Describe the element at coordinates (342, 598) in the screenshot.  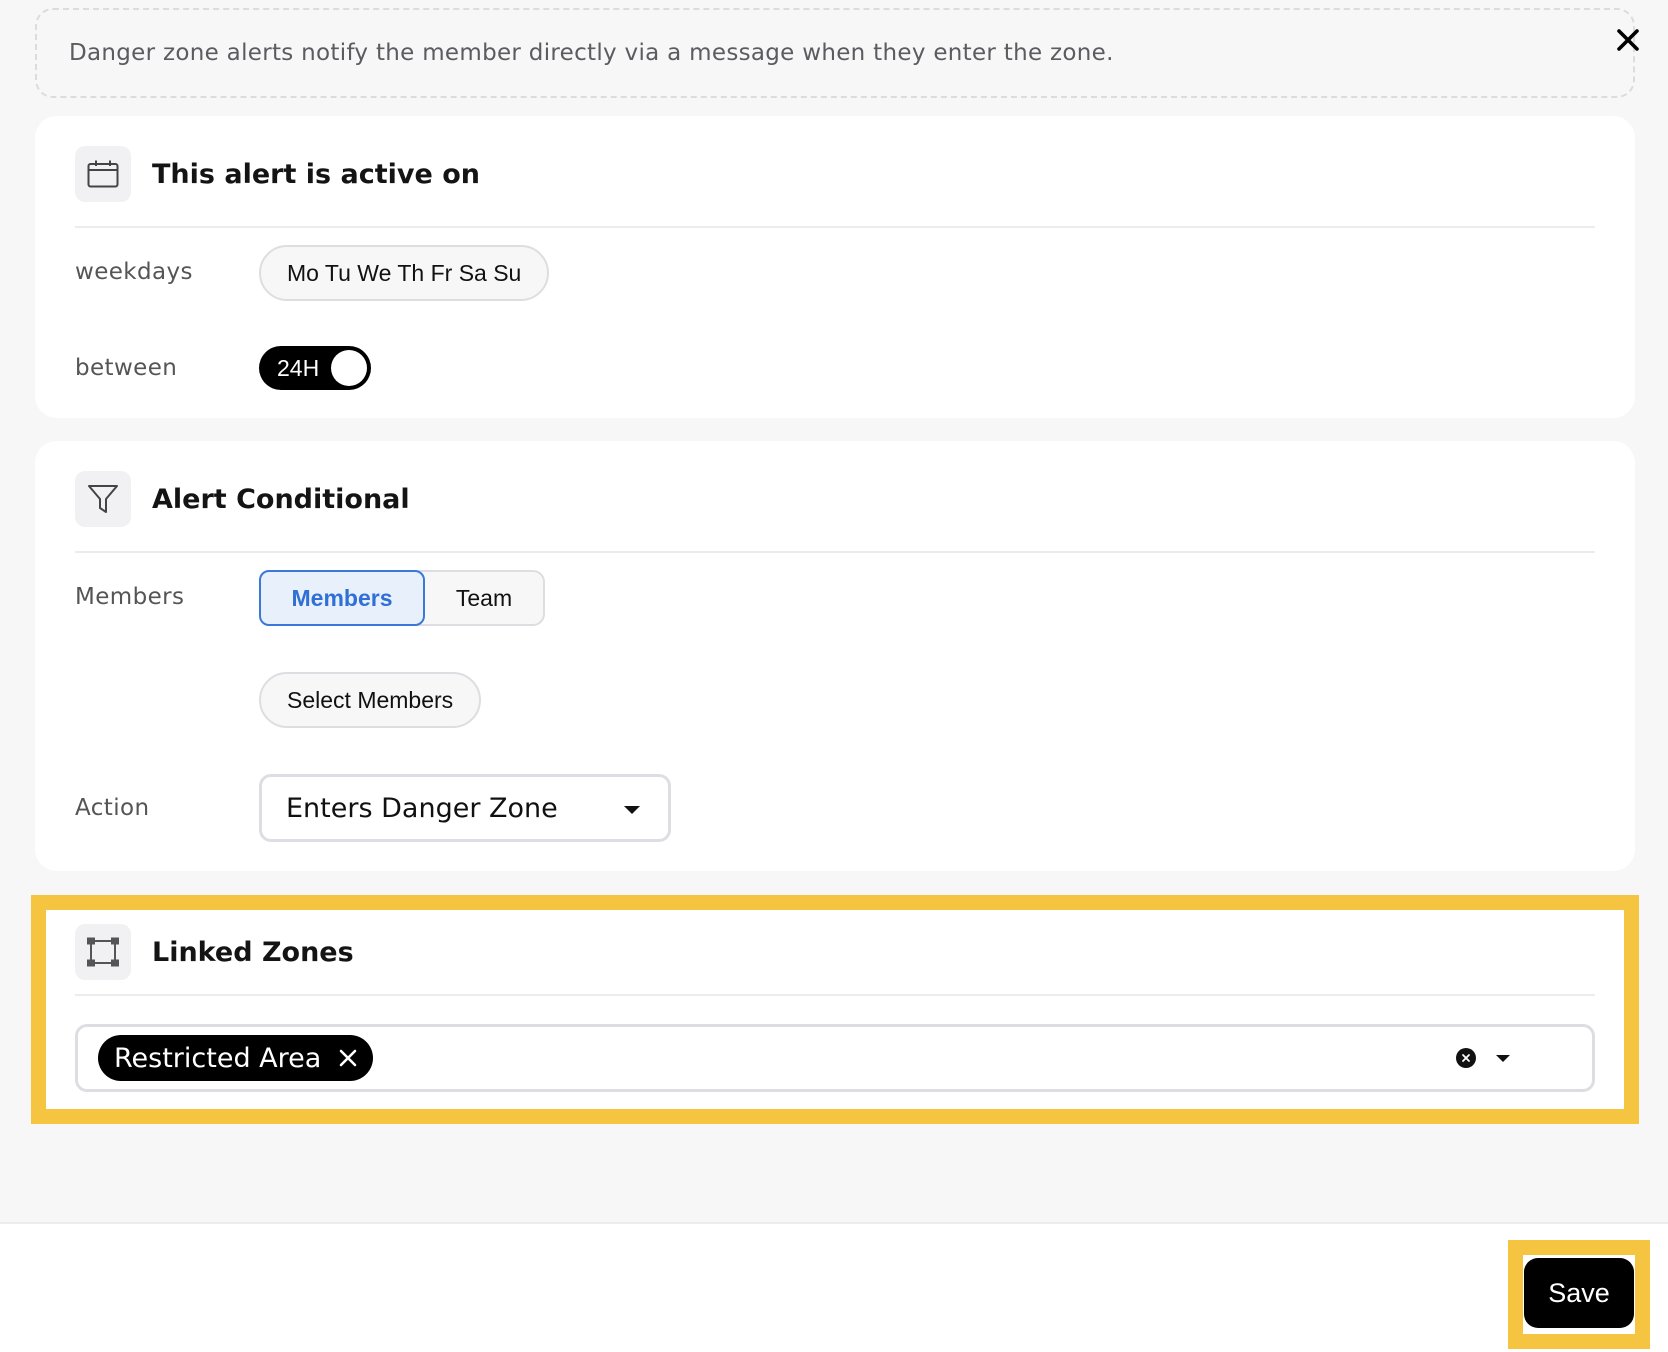
I see `segment-members: Members` at that location.